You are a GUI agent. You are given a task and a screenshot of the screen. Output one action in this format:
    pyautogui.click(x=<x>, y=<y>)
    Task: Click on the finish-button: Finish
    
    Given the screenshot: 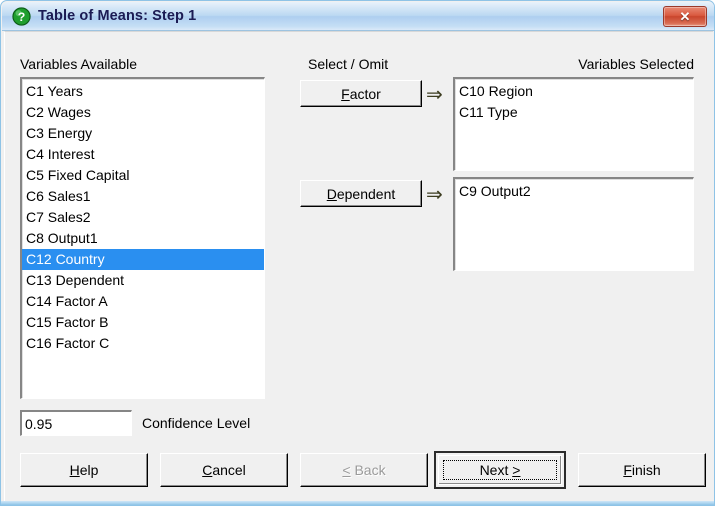 What is the action you would take?
    pyautogui.click(x=642, y=470)
    